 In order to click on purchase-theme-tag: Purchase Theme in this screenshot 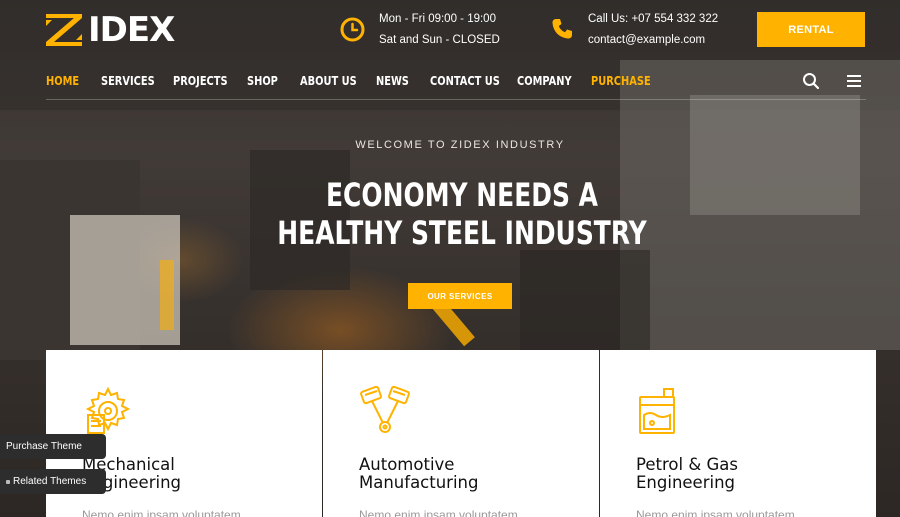, I will do `click(53, 446)`.